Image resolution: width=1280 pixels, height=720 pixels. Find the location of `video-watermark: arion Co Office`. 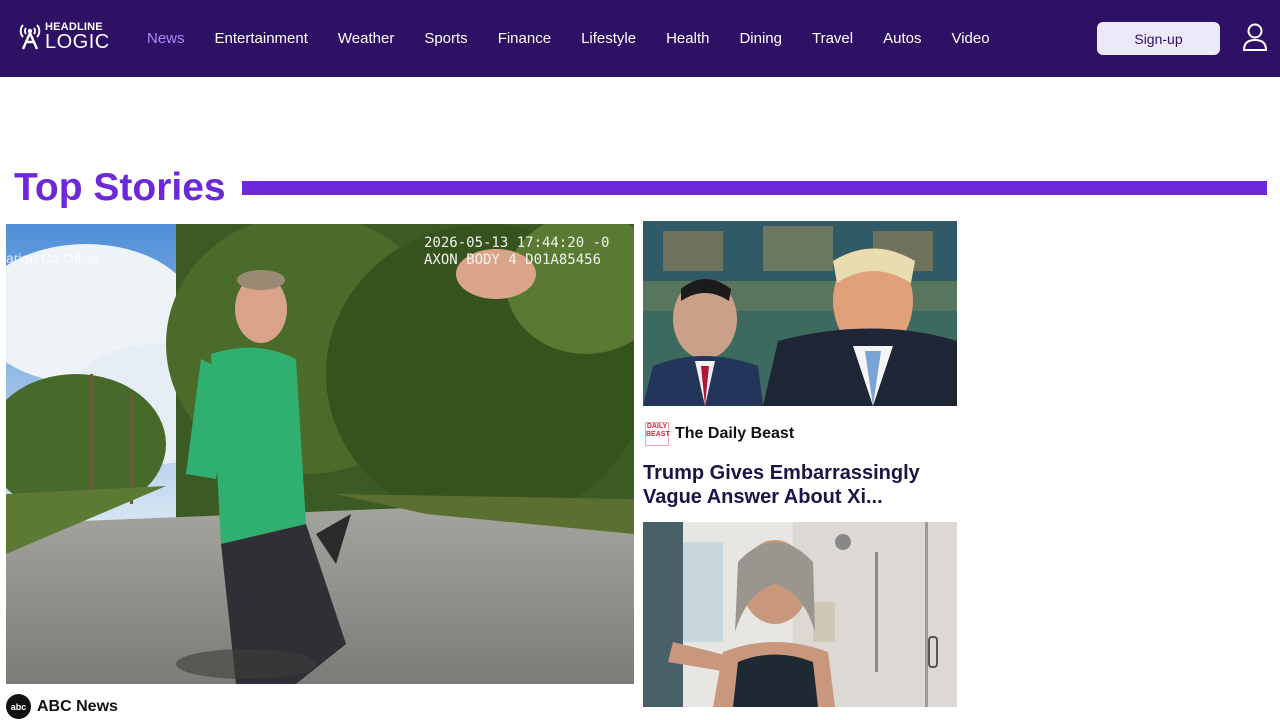

video-watermark: arion Co Office is located at coordinates (53, 258).